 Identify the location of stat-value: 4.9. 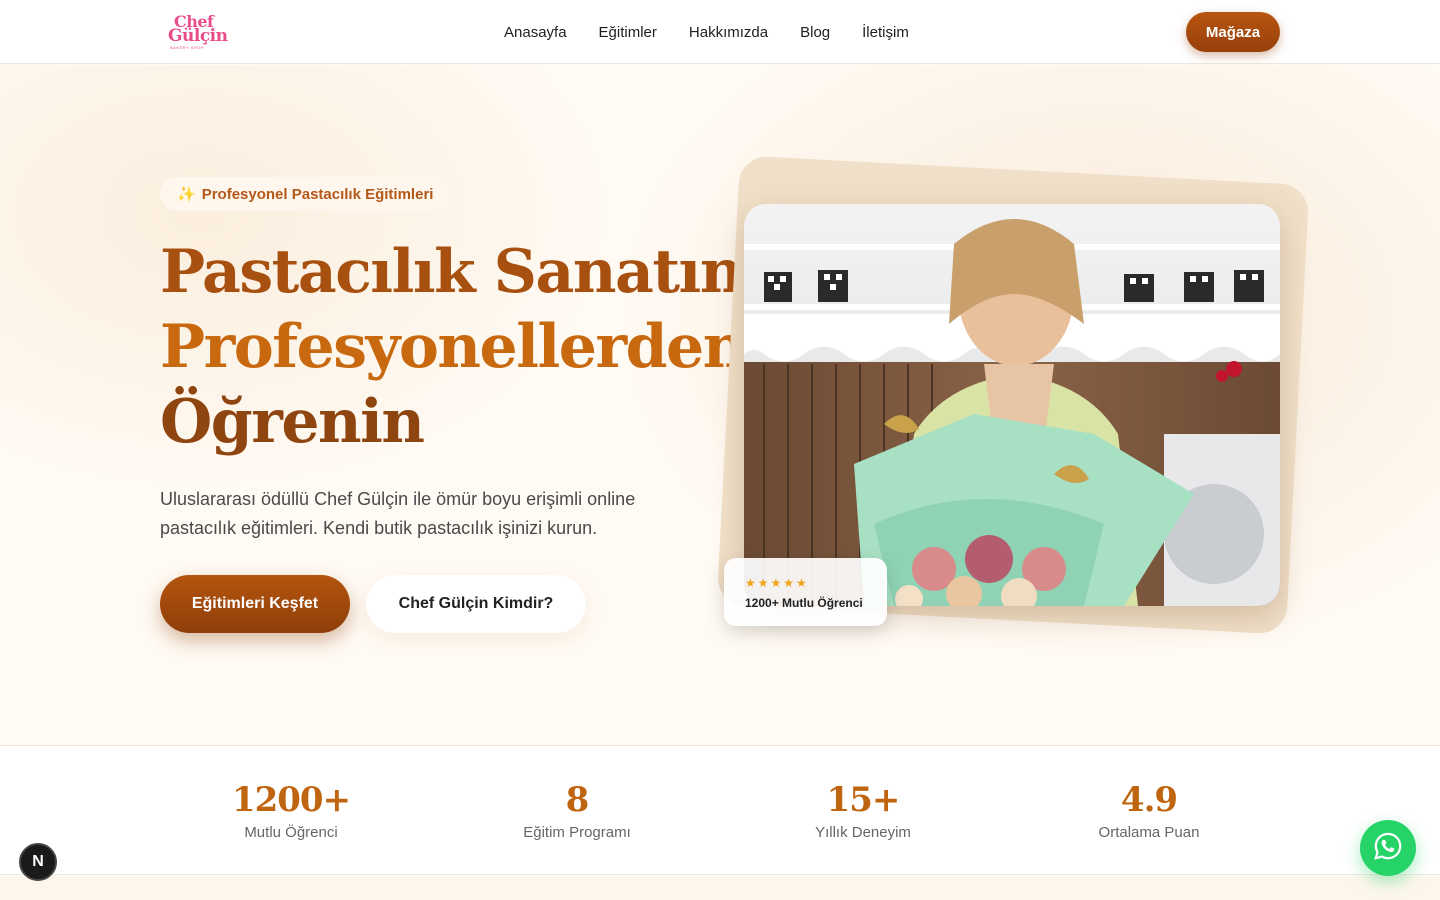
(1149, 800).